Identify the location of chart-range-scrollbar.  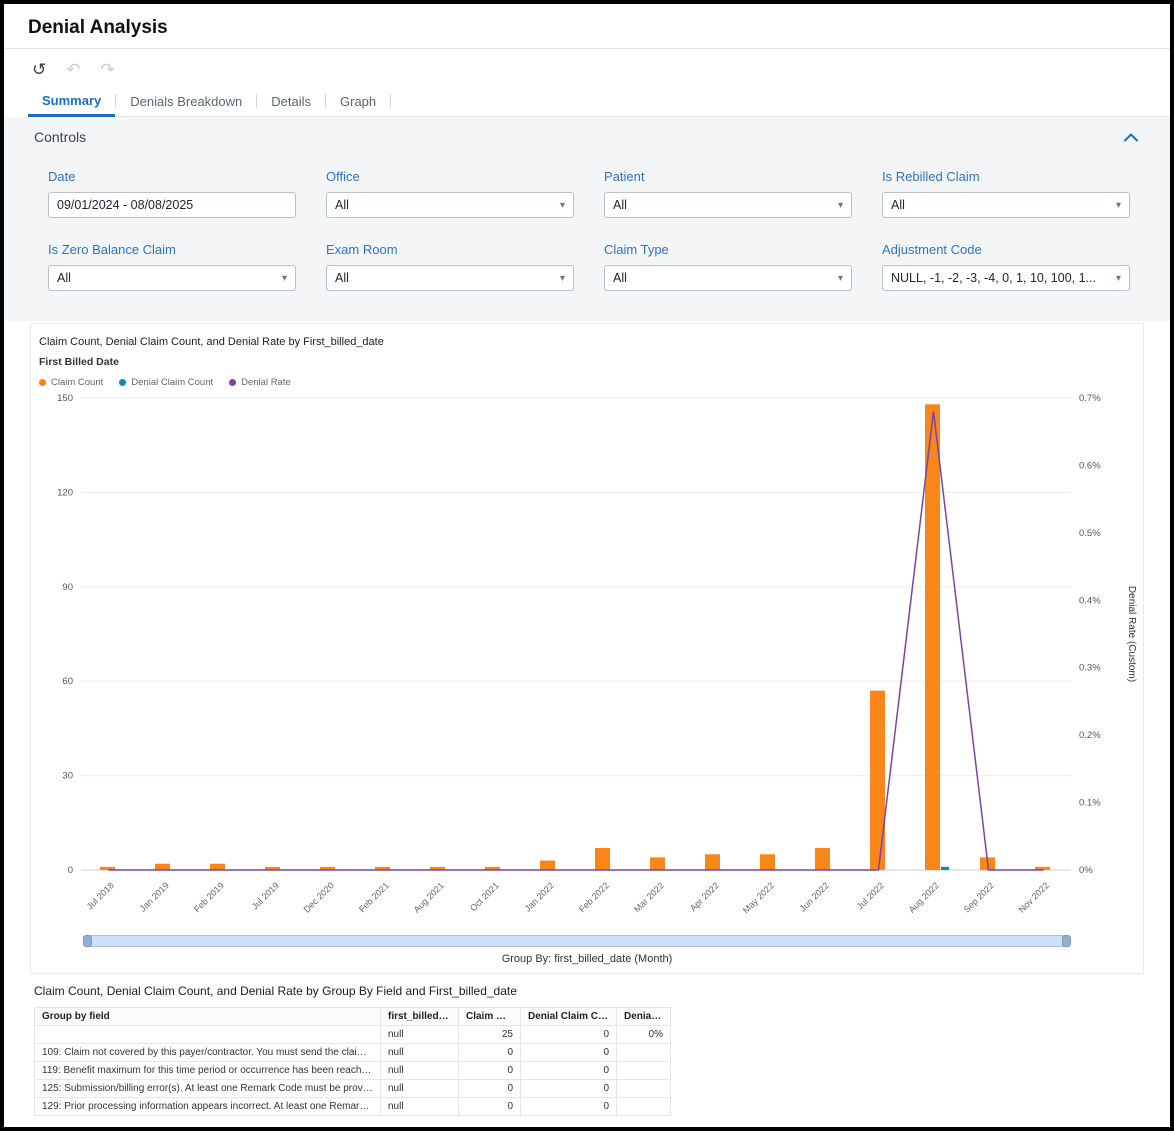
(577, 941).